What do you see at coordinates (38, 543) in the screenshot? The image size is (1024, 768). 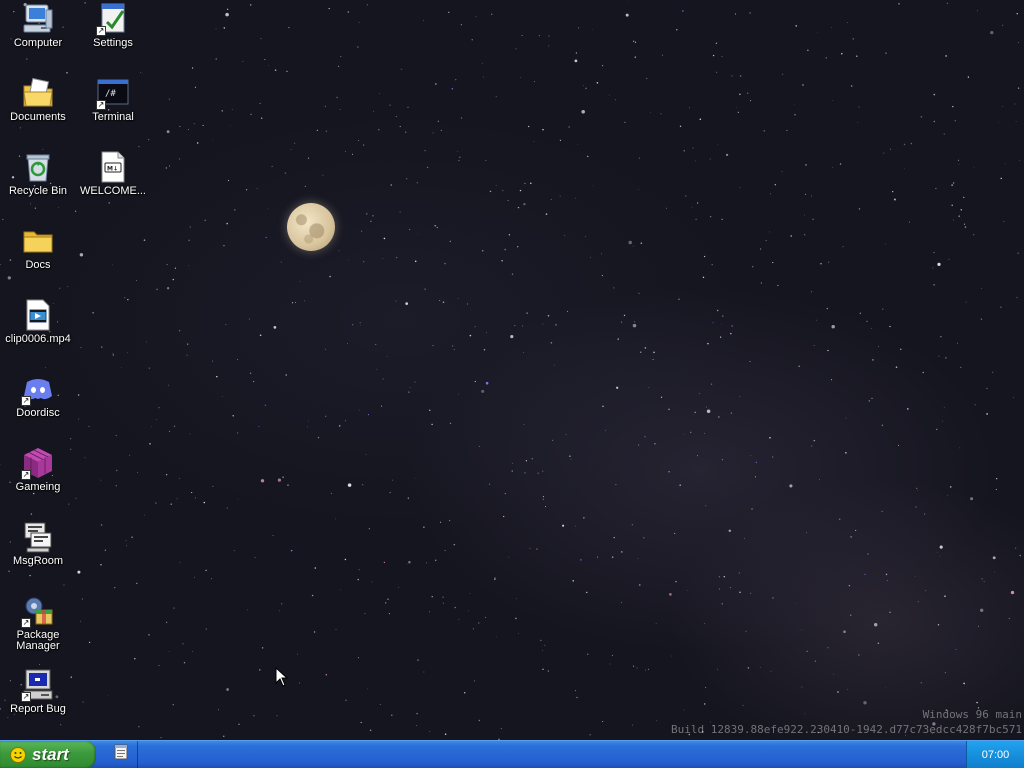 I see `desktop-icon-msgroom: MsgRoom` at bounding box center [38, 543].